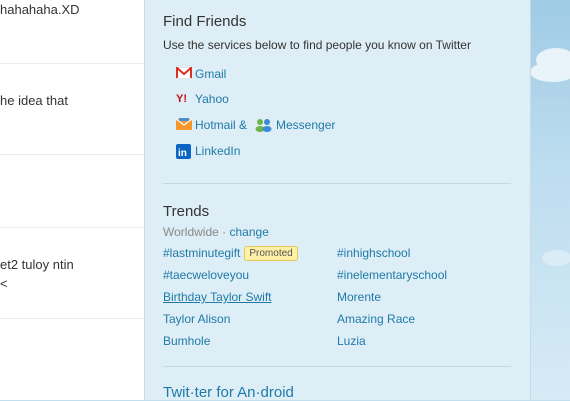 This screenshot has width=570, height=401. I want to click on trend-item: Luzia, so click(351, 341).